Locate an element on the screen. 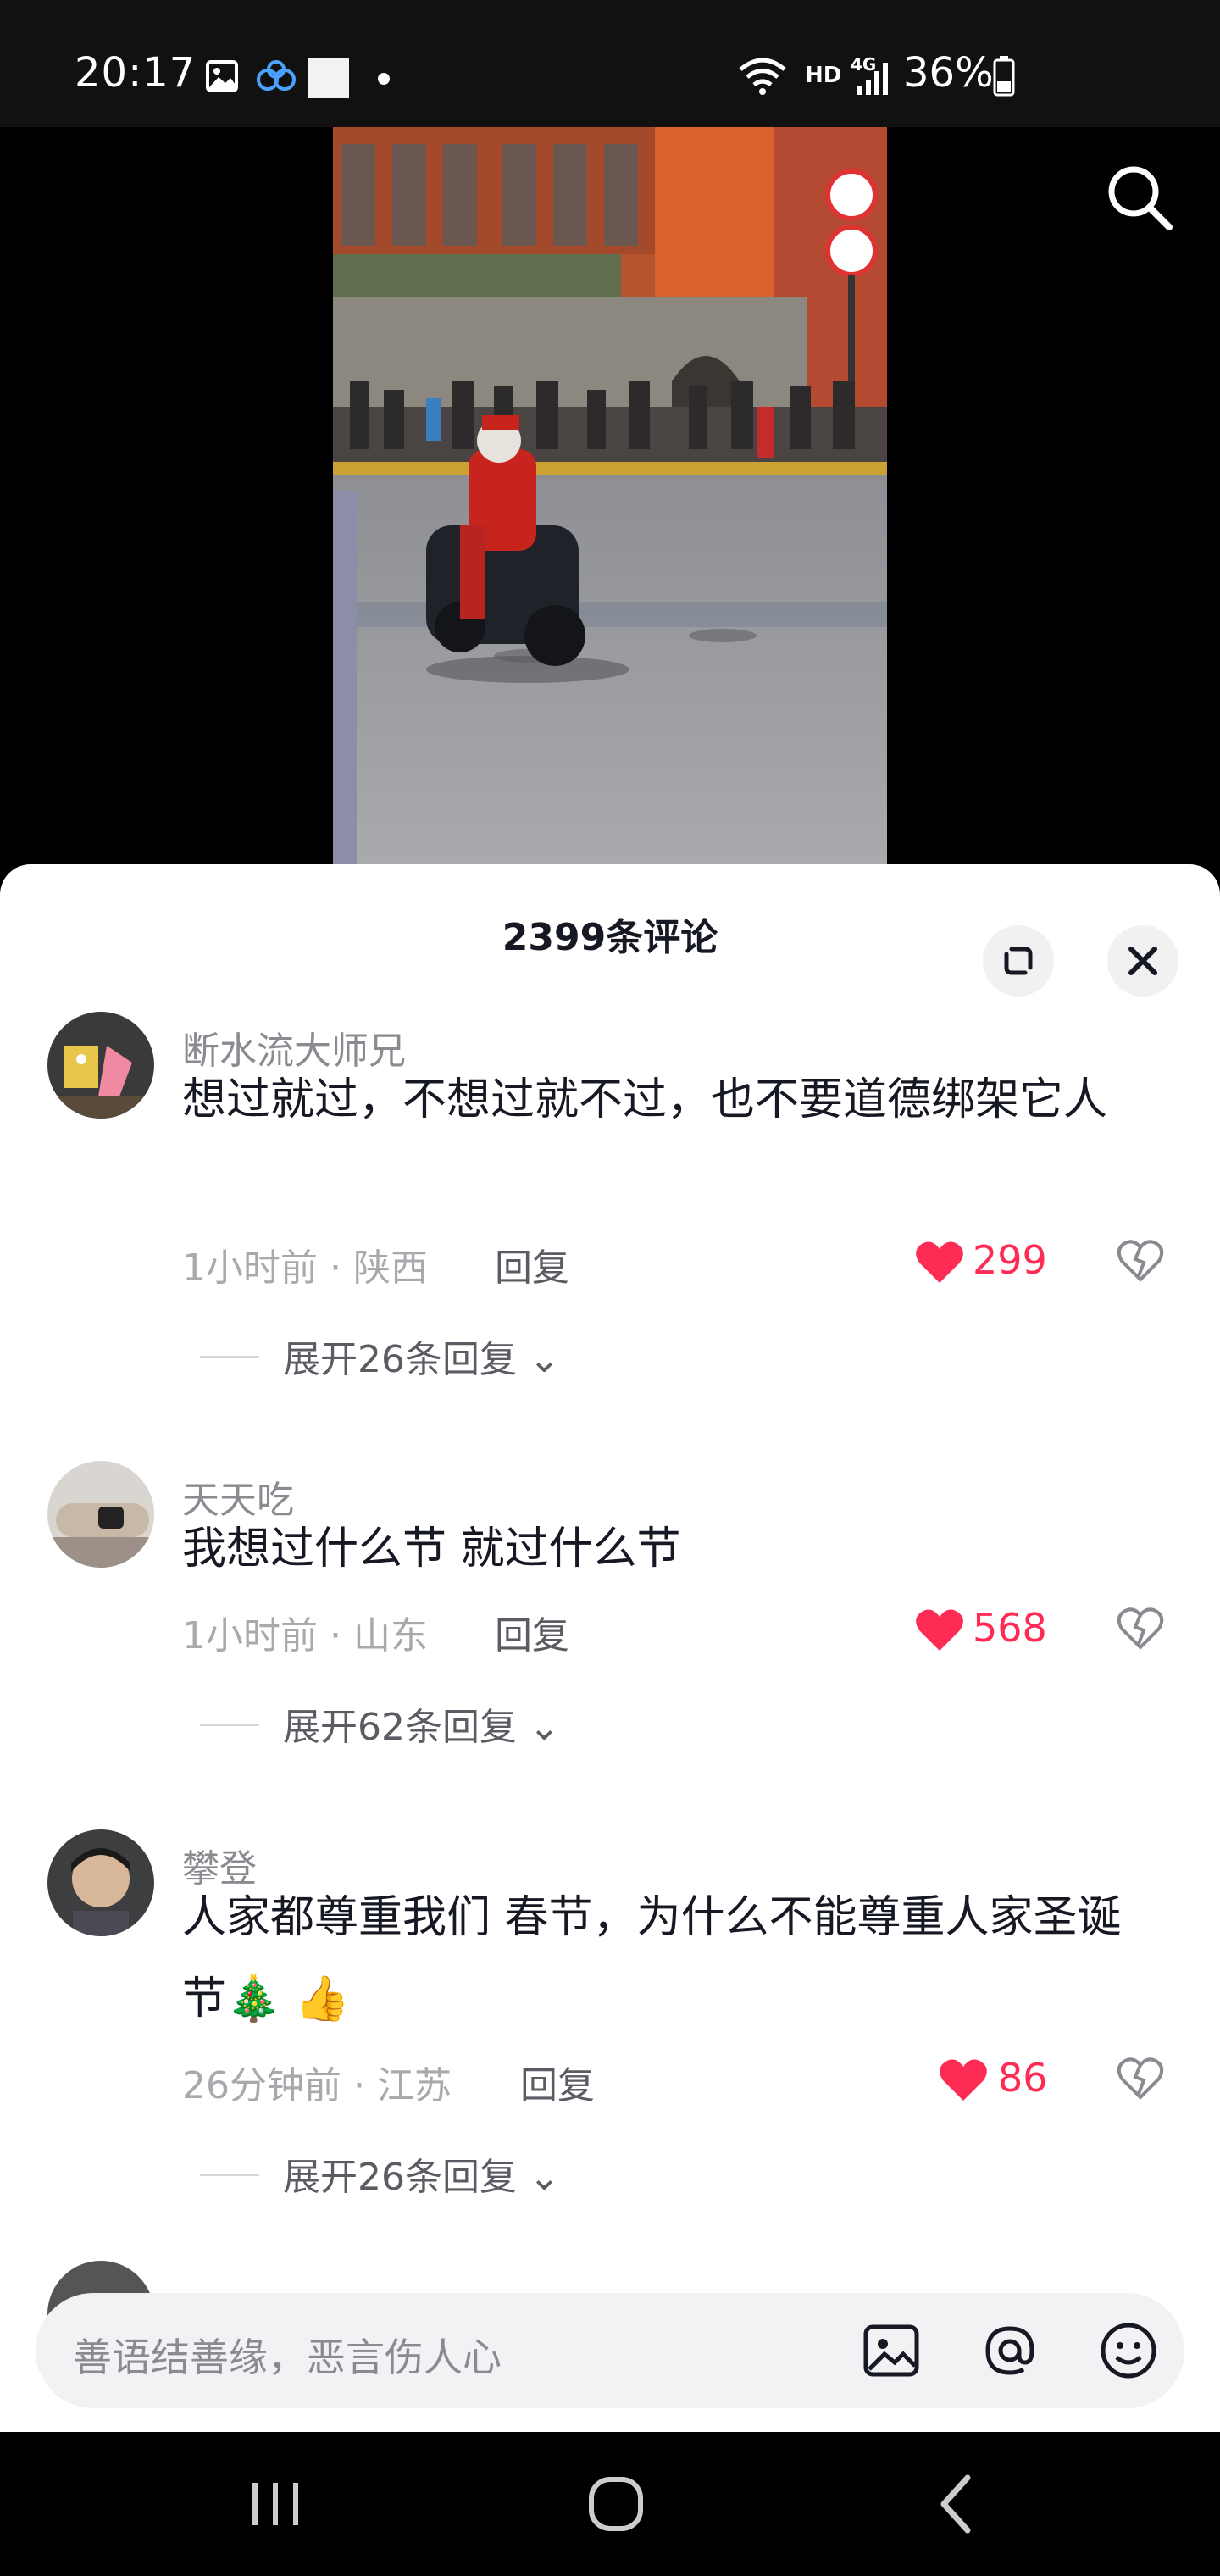 Image resolution: width=1220 pixels, height=2576 pixels. expand-replies-label: 展开62条回复 is located at coordinates (400, 1727).